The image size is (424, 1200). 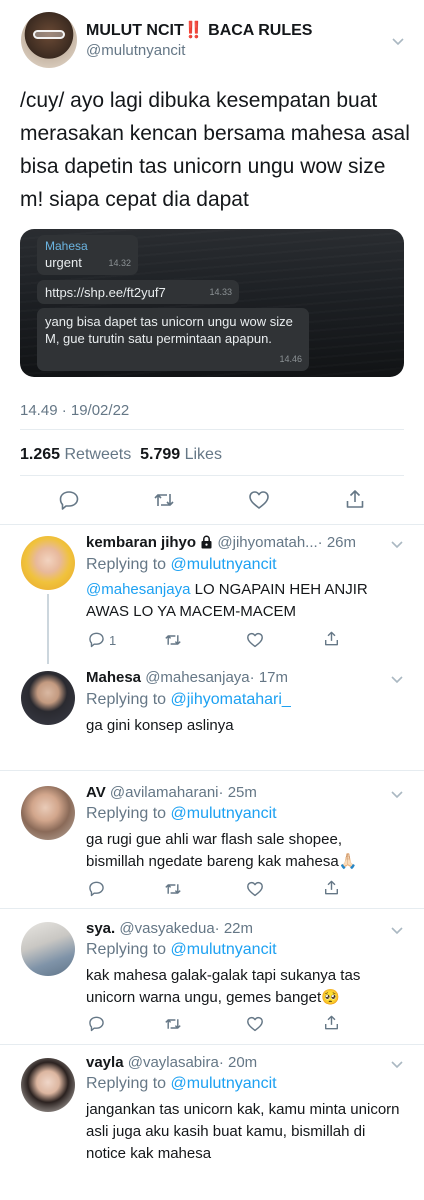 What do you see at coordinates (105, 1062) in the screenshot?
I see `reply-author-name: vayla` at bounding box center [105, 1062].